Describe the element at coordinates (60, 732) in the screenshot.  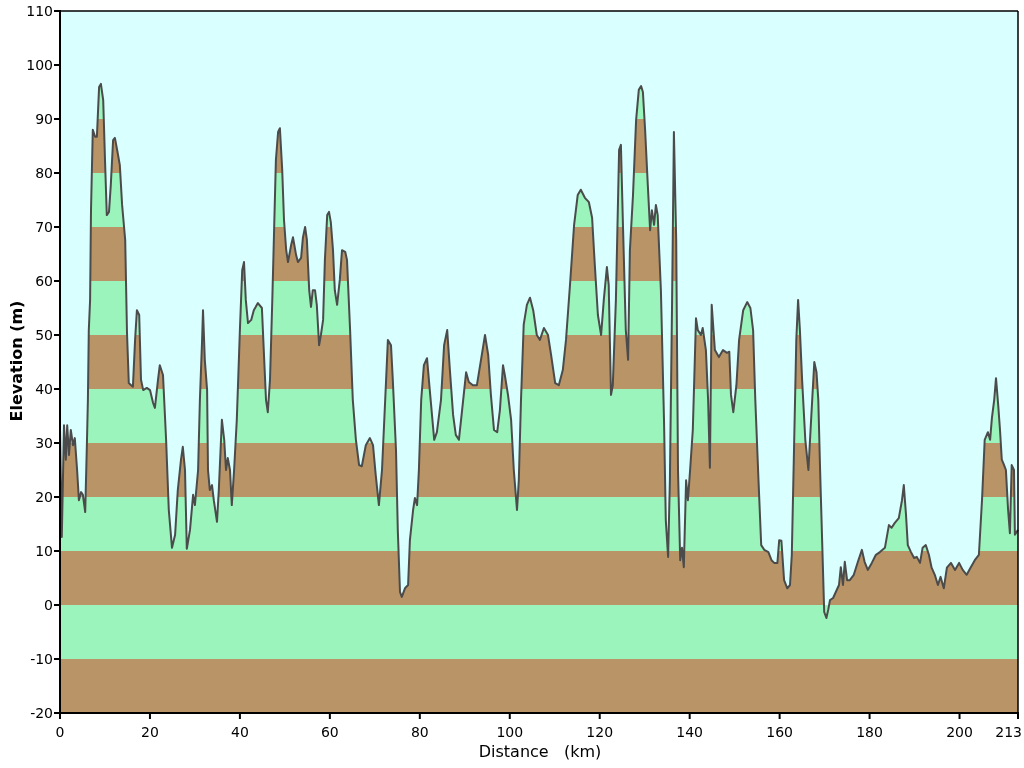
I see `x-tick-label: 0` at that location.